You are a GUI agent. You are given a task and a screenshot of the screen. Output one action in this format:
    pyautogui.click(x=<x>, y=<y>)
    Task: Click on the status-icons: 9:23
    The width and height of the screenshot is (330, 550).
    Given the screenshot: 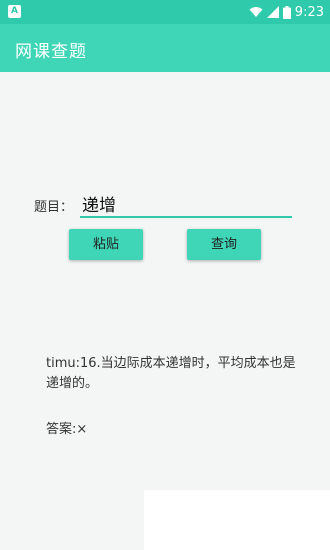 What is the action you would take?
    pyautogui.click(x=286, y=12)
    